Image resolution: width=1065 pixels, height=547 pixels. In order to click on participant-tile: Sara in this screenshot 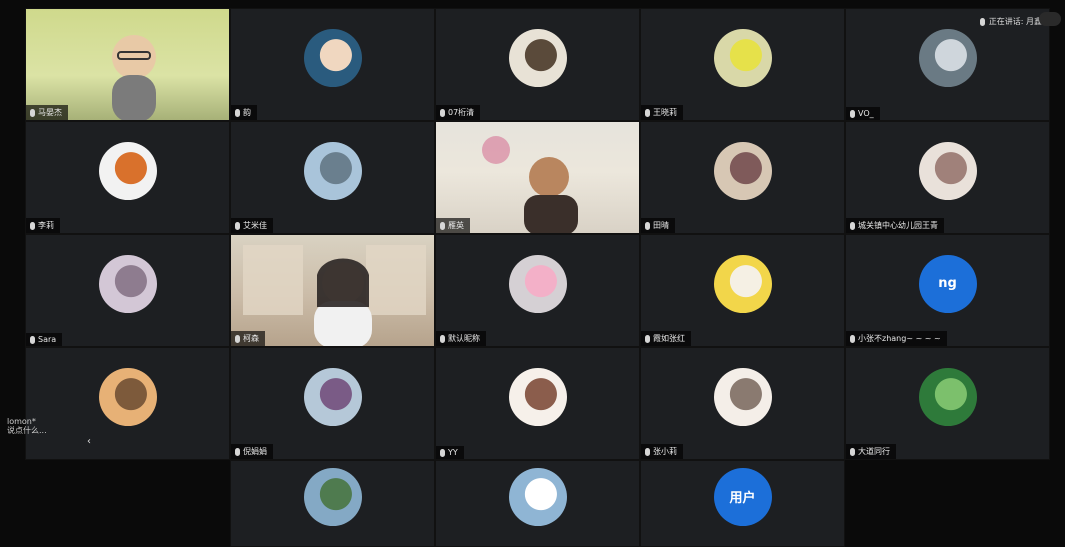, I will do `click(127, 290)`.